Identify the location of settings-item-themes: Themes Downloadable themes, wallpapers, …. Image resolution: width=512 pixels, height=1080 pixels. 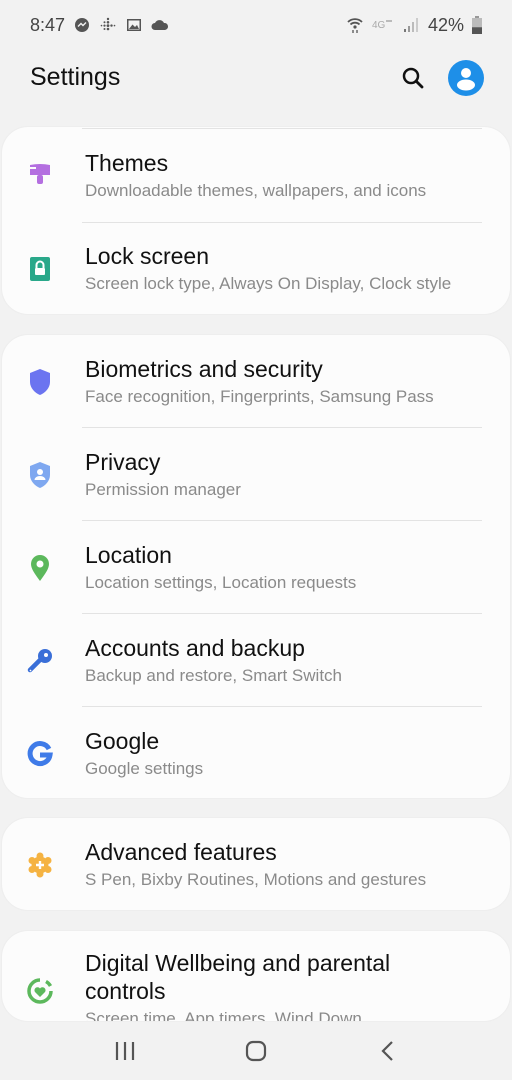
(256, 175).